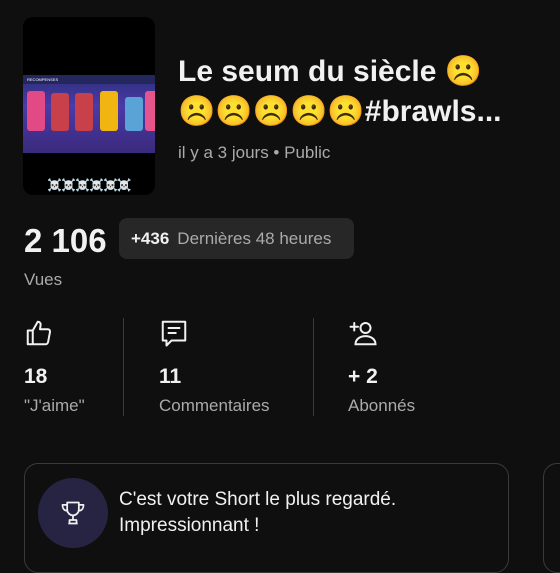 The width and height of the screenshot is (560, 573). What do you see at coordinates (258, 499) in the screenshot?
I see `achievement-line1: C'est votre Short le plus regardé.` at bounding box center [258, 499].